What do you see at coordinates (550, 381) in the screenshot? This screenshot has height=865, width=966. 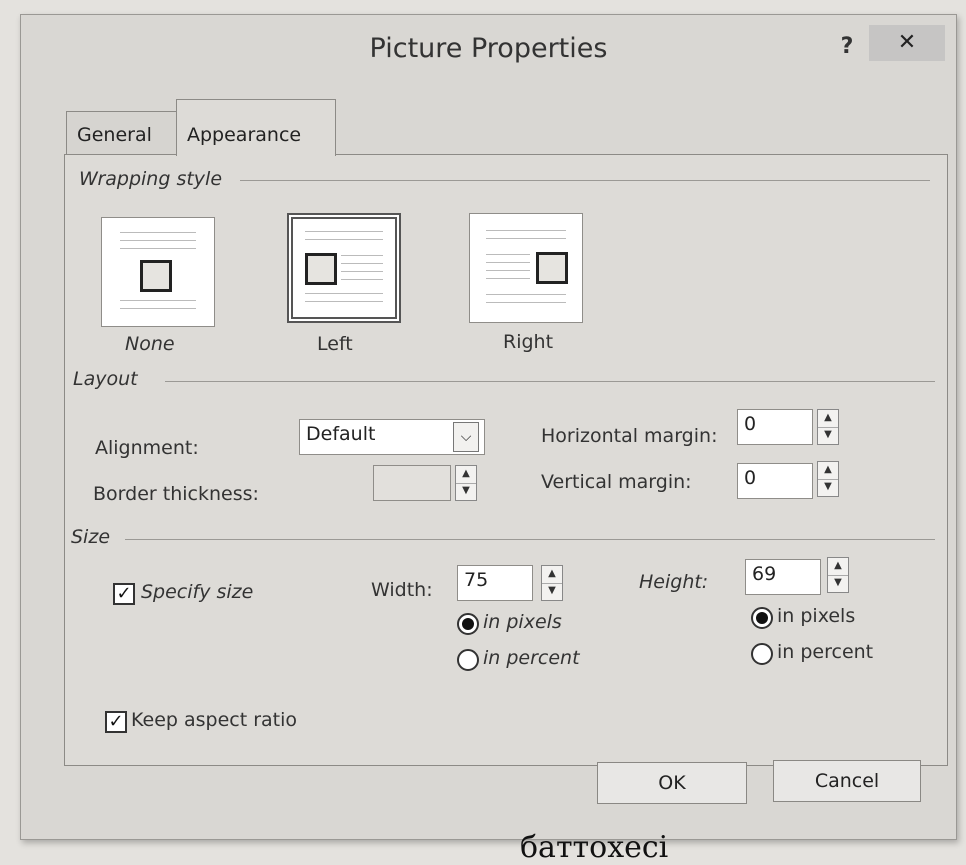 I see `layout-divider` at bounding box center [550, 381].